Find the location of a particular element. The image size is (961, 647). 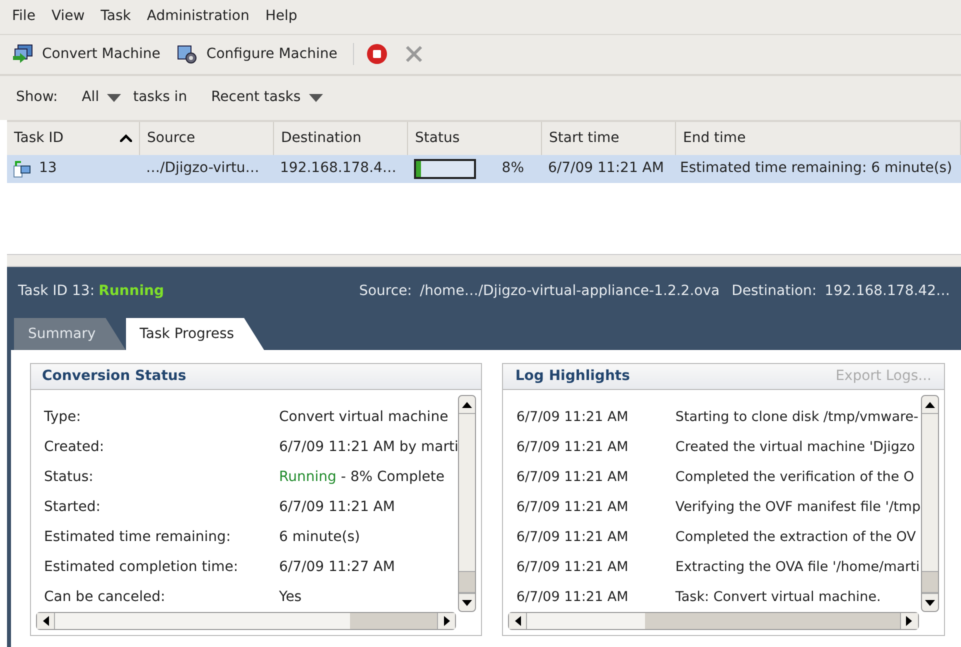

toolbar-button: Configure Machine is located at coordinates (257, 54).